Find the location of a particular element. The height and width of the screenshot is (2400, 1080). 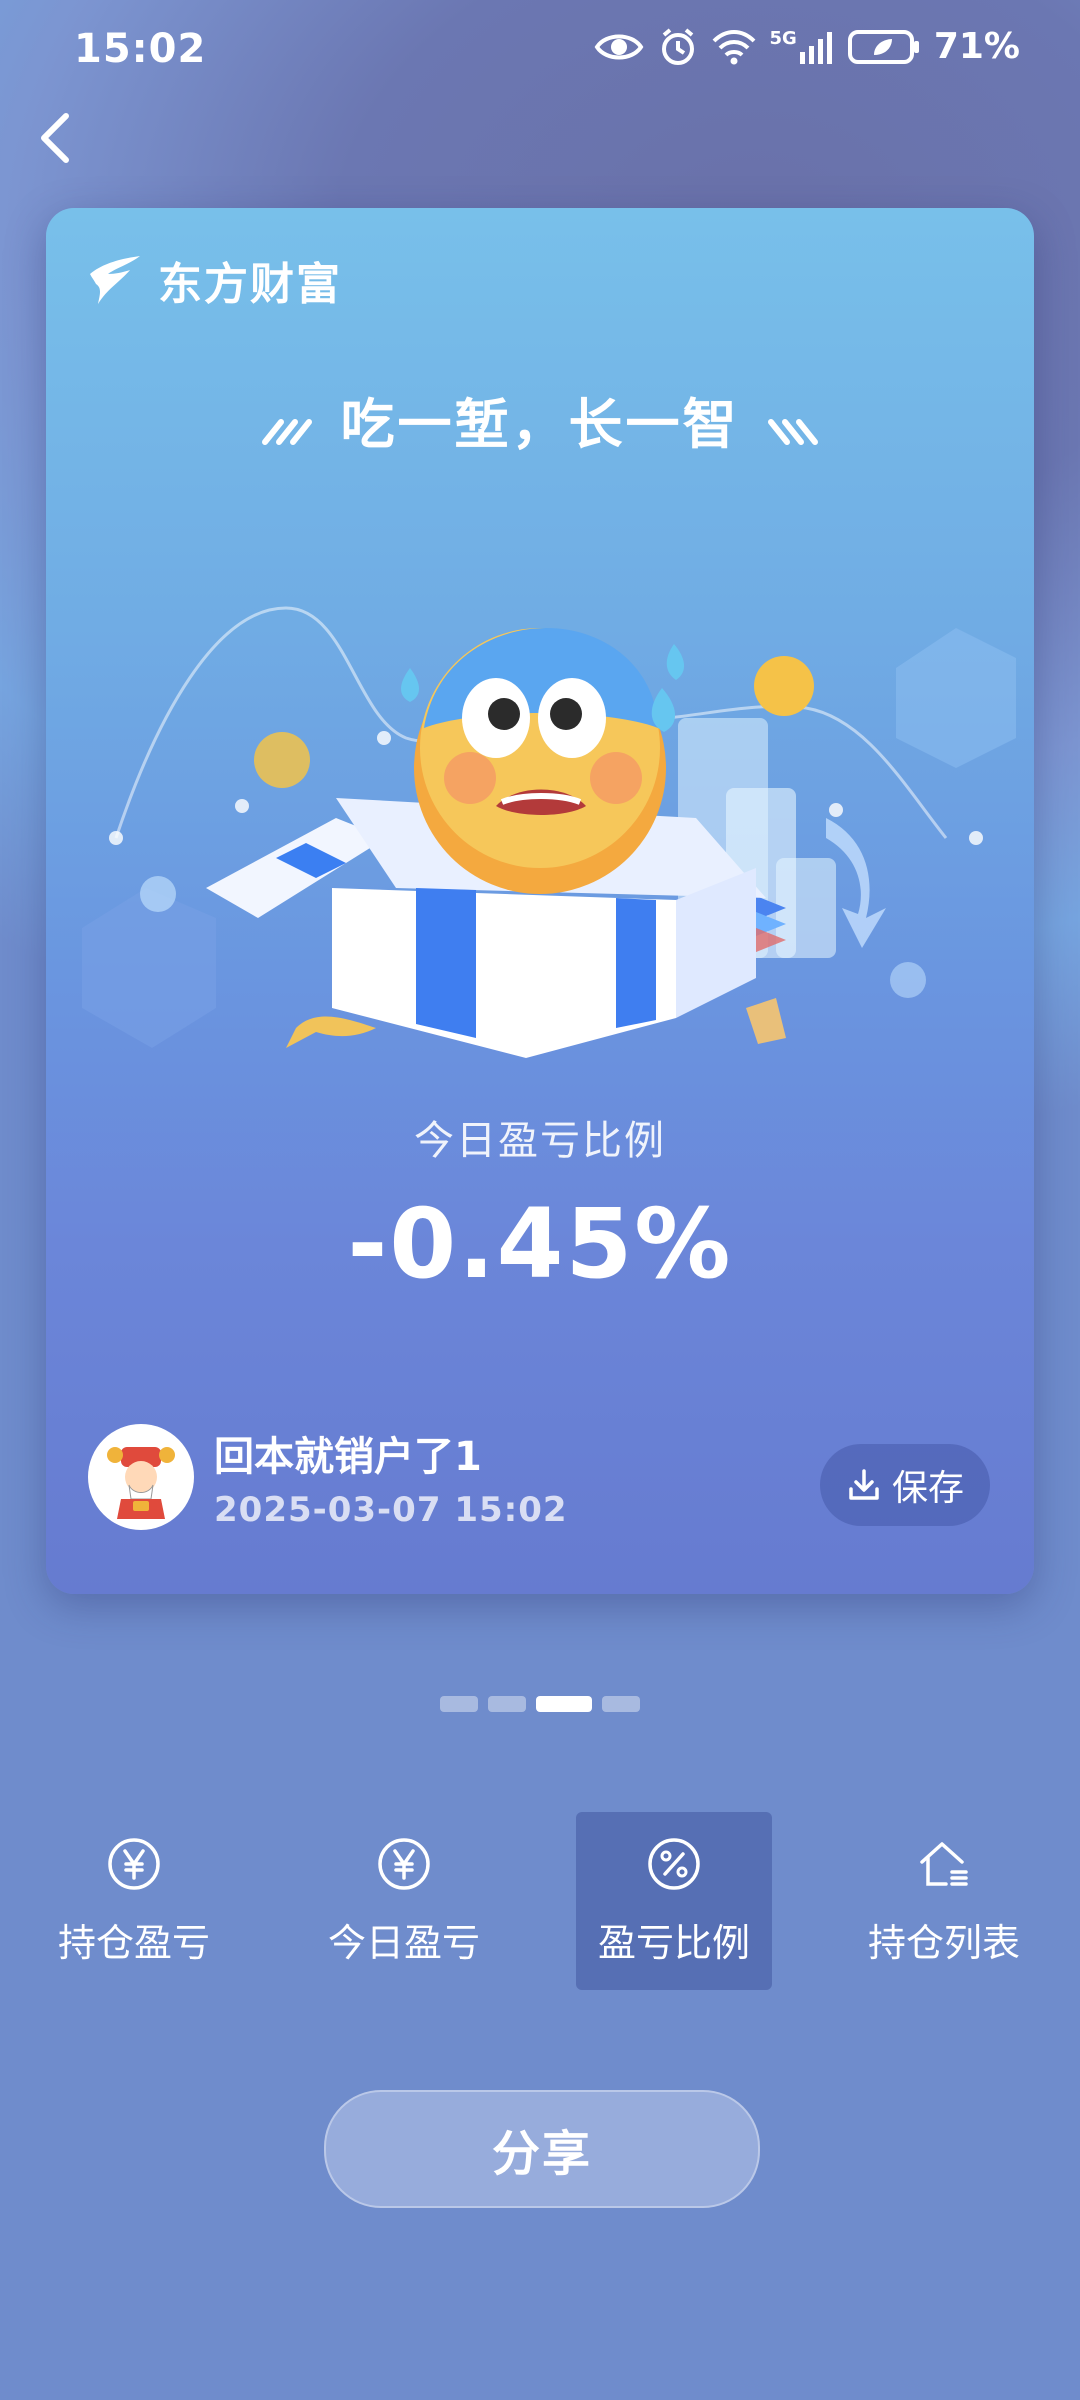

network-type: 5G is located at coordinates (783, 38).